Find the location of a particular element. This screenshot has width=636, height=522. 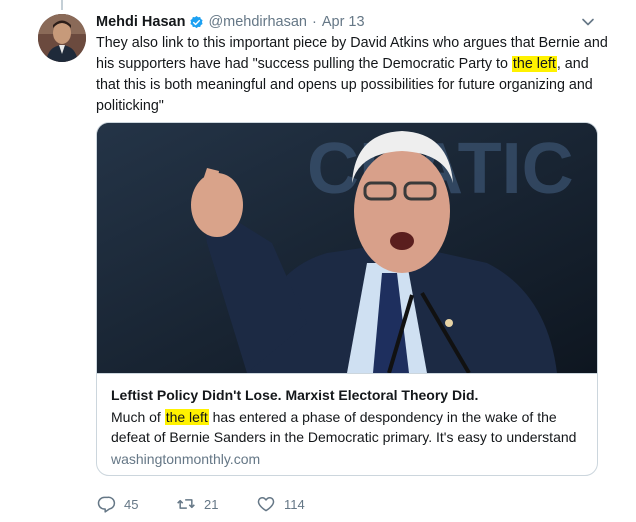

tweet-date: Apr 13 is located at coordinates (343, 22).